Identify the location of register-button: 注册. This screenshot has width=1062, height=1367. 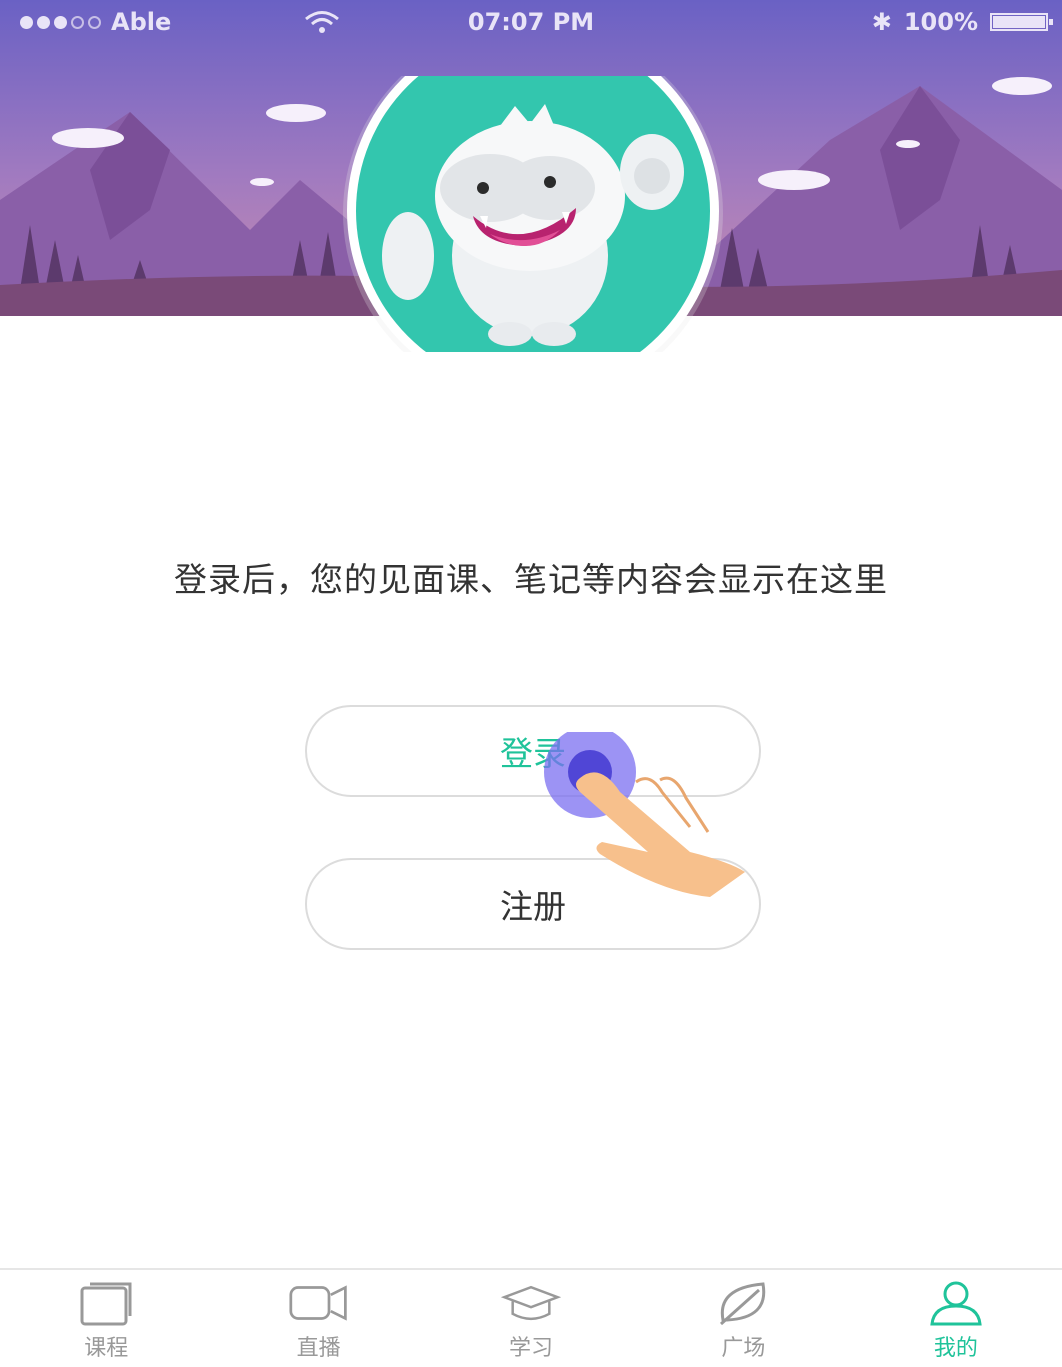
(533, 904).